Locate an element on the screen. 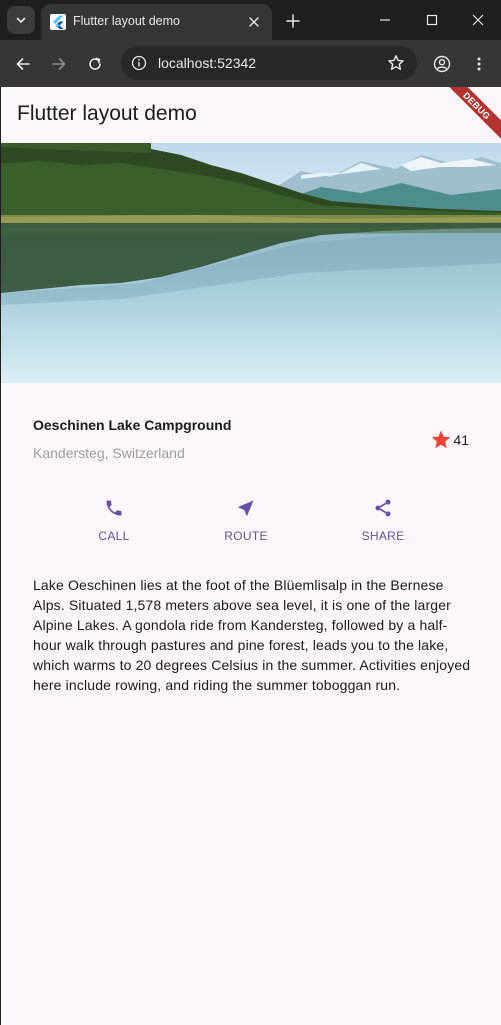 Image resolution: width=501 pixels, height=1025 pixels. address-bar: localhost:52342 is located at coordinates (269, 63).